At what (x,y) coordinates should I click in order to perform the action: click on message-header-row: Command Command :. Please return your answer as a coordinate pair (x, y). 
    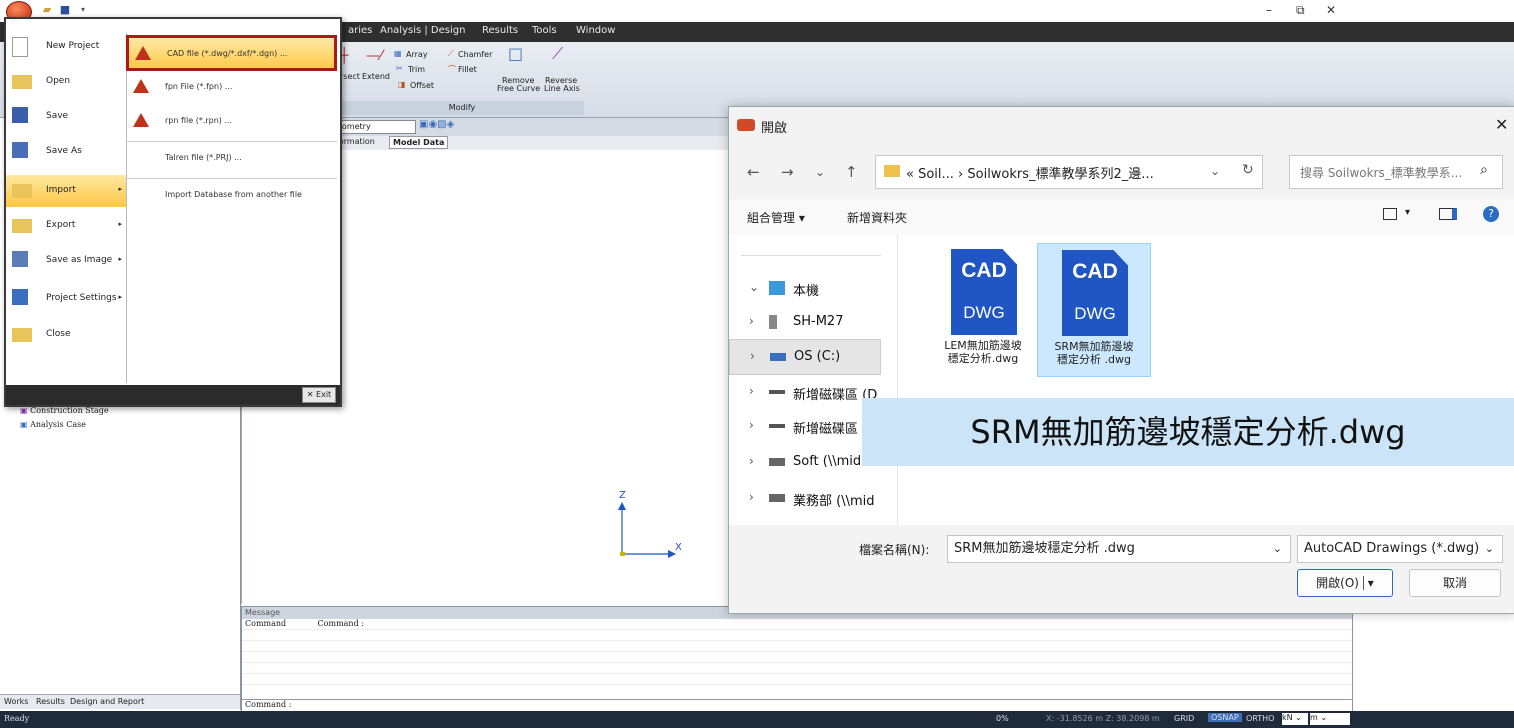
    Looking at the image, I should click on (797, 624).